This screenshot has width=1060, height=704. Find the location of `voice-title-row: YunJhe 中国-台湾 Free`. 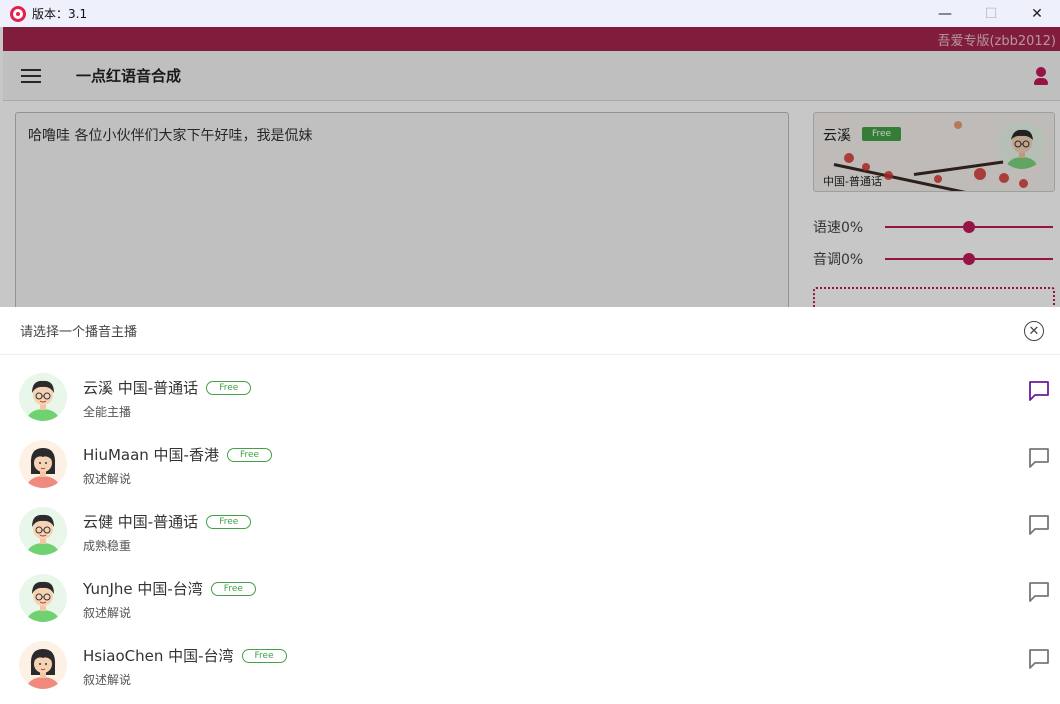

voice-title-row: YunJhe 中国-台湾 Free is located at coordinates (169, 588).